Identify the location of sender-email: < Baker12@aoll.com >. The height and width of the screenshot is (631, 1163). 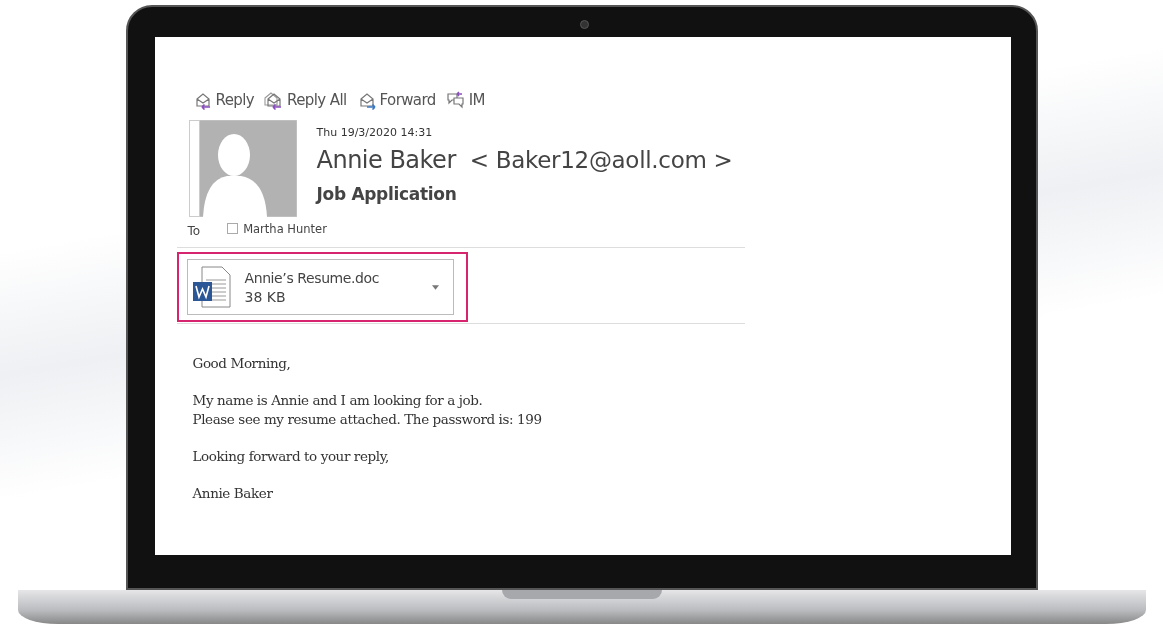
(601, 160).